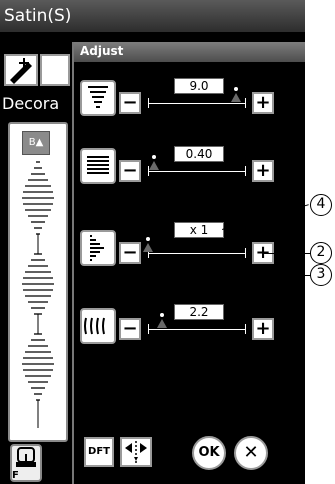 This screenshot has height=484, width=335. Describe the element at coordinates (98, 248) in the screenshot. I see `elongation-icon` at that location.